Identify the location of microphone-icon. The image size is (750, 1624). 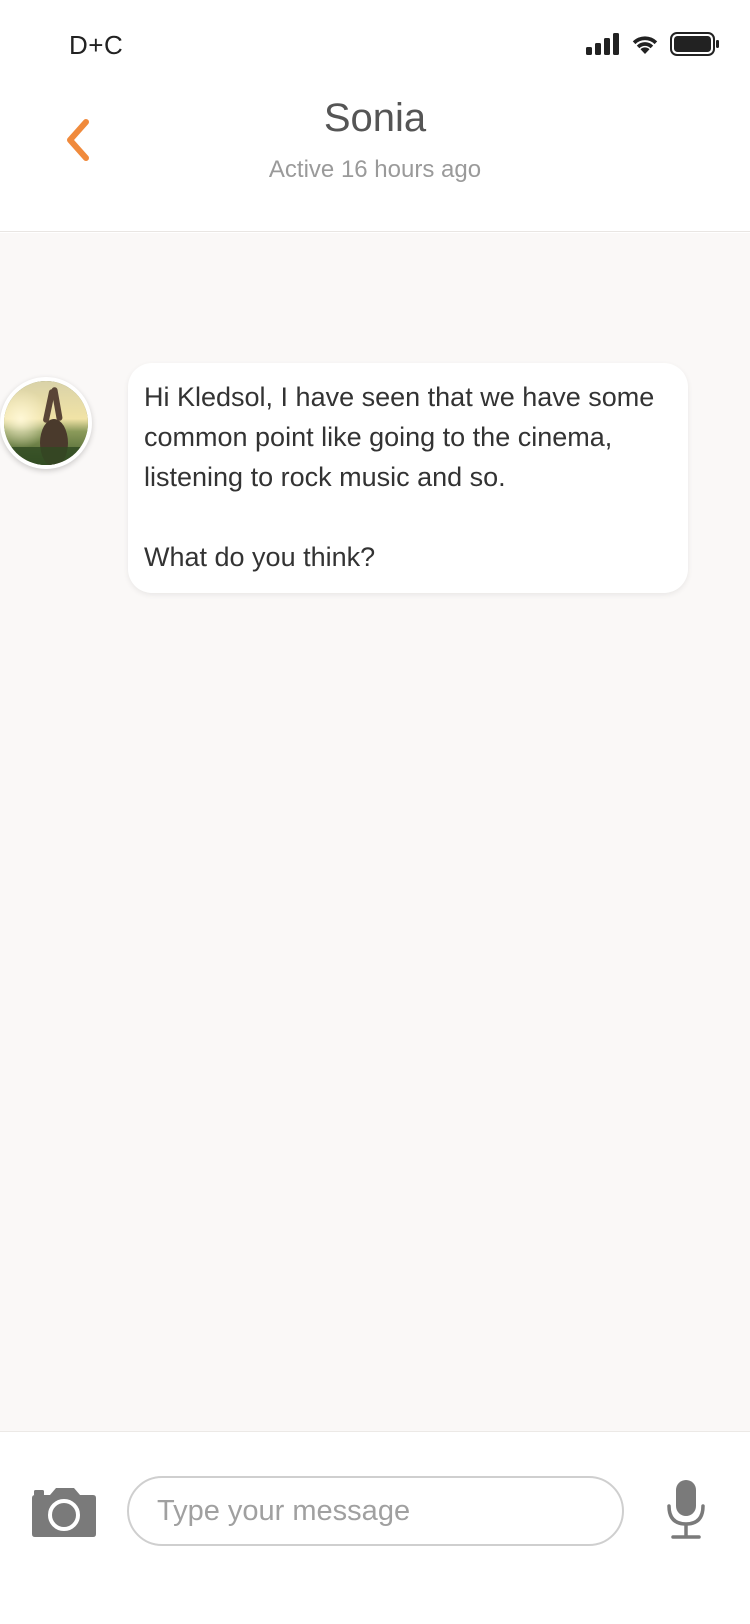
(686, 1513).